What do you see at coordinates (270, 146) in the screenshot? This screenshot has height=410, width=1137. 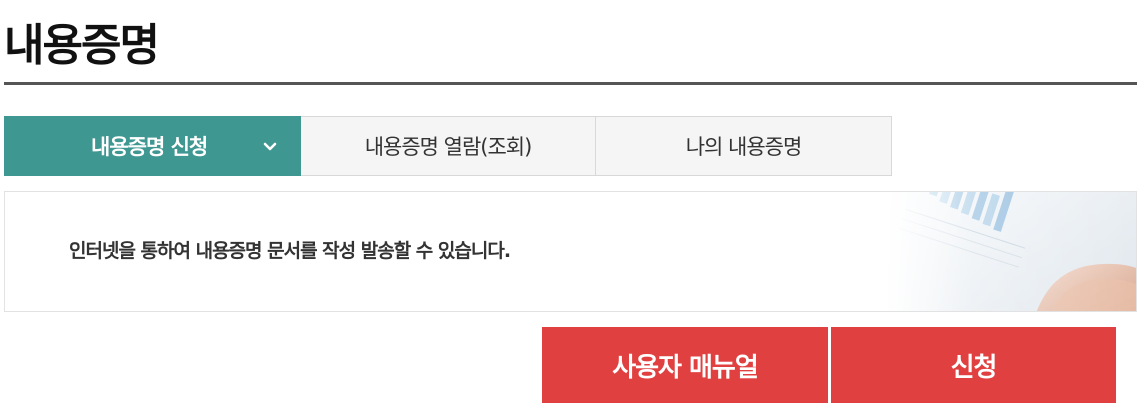 I see `chevron-down-icon` at bounding box center [270, 146].